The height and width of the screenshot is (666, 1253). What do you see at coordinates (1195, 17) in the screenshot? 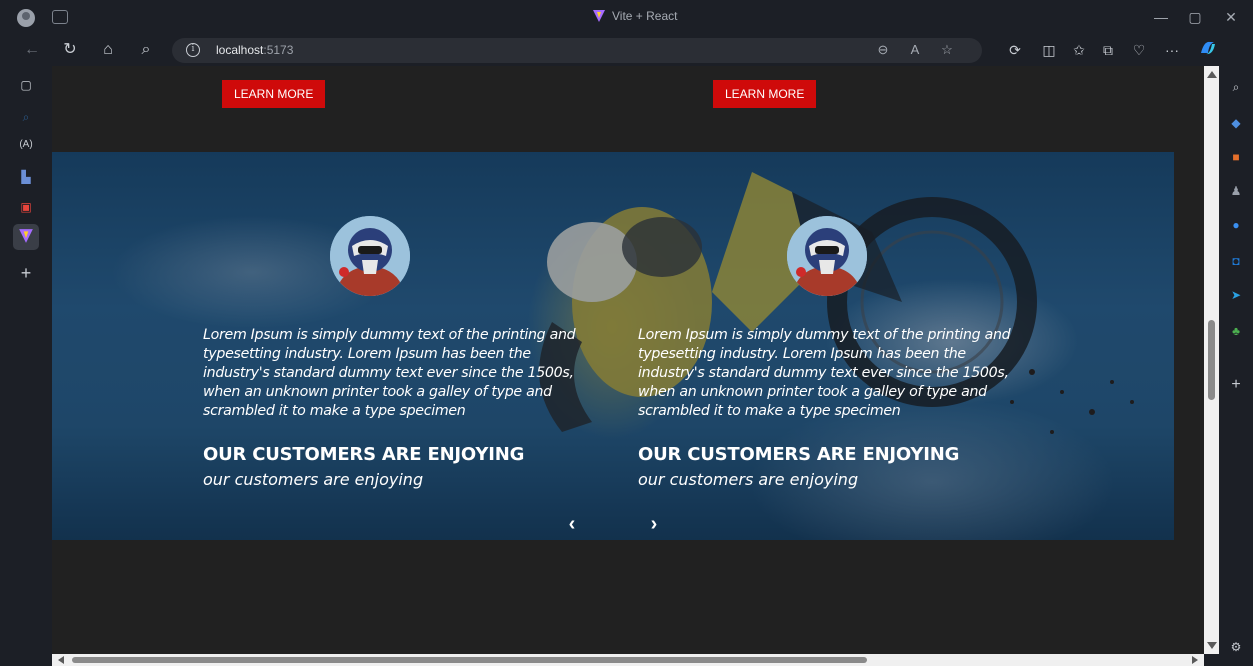
I see `maximize-icon: ▢` at bounding box center [1195, 17].